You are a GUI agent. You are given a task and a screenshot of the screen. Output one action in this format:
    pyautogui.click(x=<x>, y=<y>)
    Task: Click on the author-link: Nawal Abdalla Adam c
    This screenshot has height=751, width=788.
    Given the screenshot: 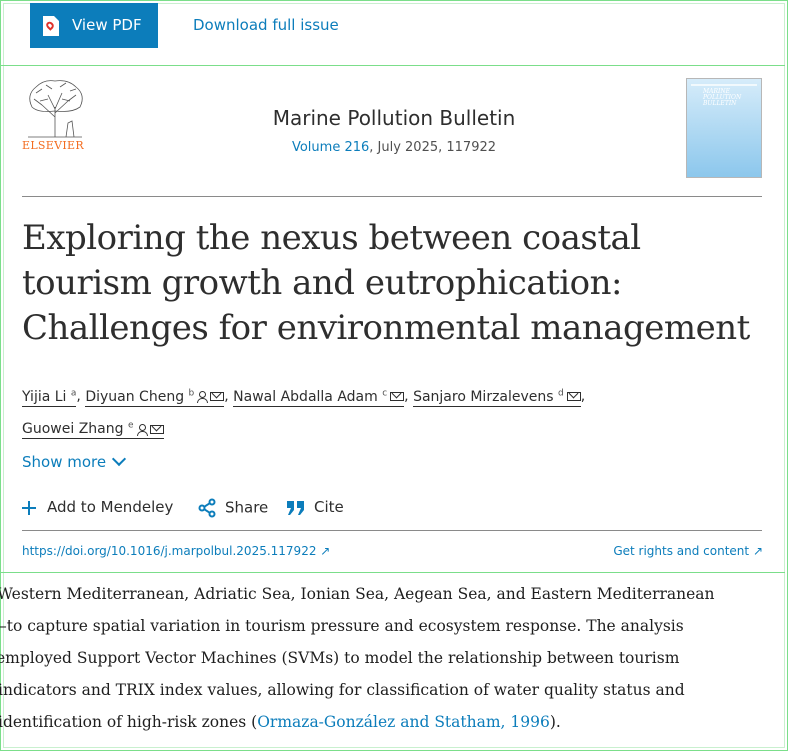 What is the action you would take?
    pyautogui.click(x=319, y=397)
    